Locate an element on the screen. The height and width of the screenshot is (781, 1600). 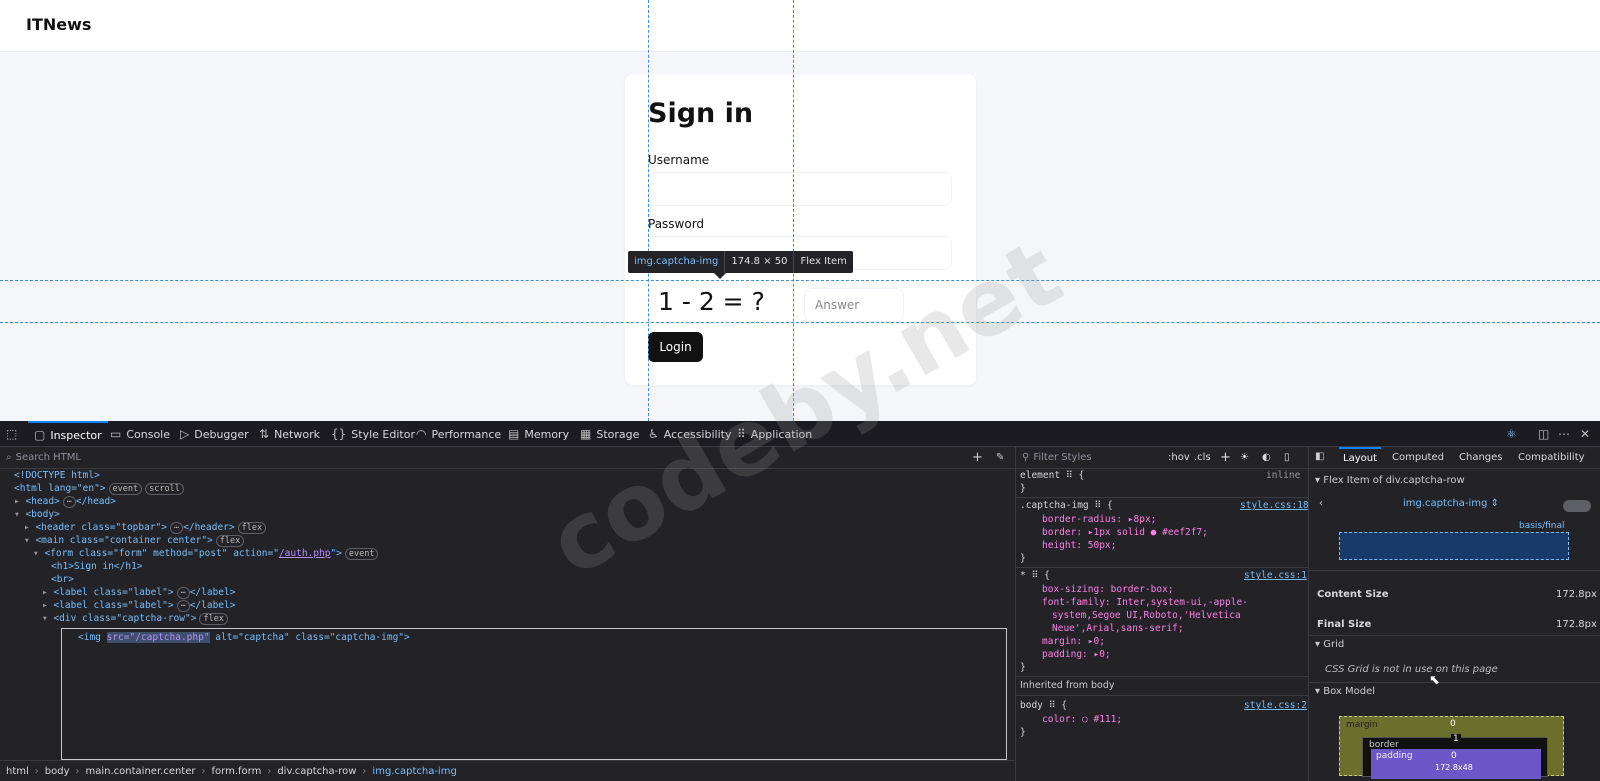
markup-line: ▾ <body> is located at coordinates (37, 514).